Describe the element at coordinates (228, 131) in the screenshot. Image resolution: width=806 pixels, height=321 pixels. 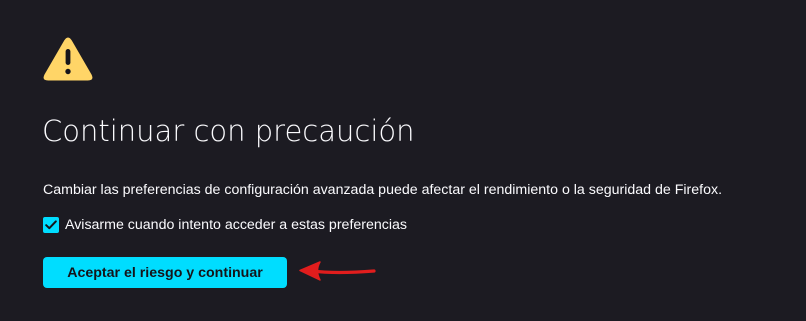
I see `page-title: Continuar con precaución` at that location.